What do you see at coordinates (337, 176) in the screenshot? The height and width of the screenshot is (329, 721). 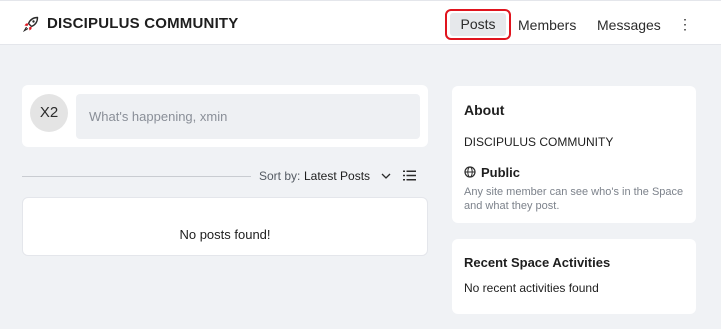 I see `sort-select: Latest Posts` at bounding box center [337, 176].